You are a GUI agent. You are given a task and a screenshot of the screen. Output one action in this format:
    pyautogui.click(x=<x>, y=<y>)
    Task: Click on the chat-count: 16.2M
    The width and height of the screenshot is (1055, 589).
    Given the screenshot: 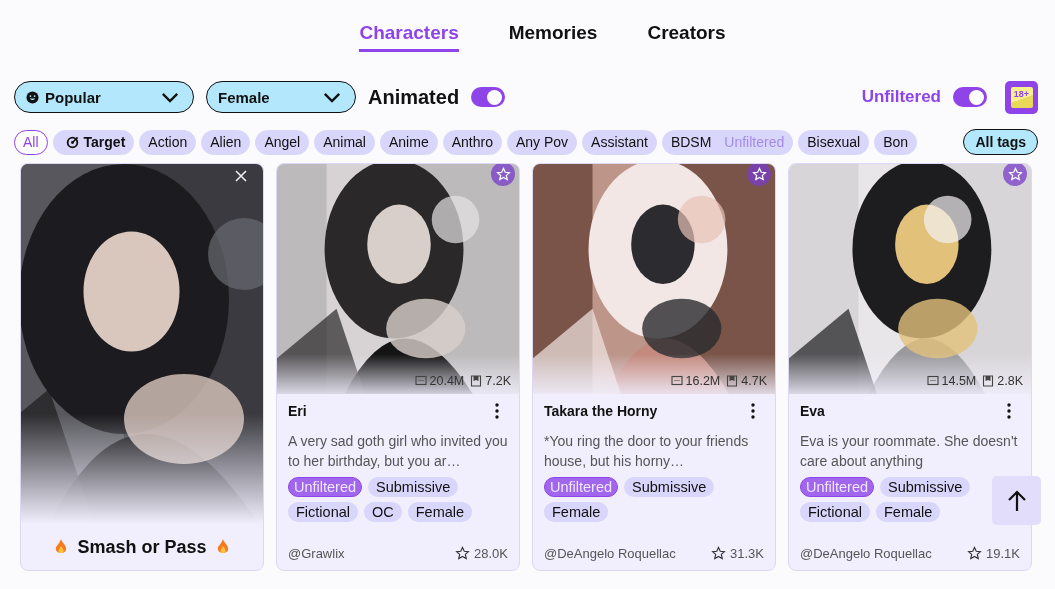 What is the action you would take?
    pyautogui.click(x=703, y=381)
    